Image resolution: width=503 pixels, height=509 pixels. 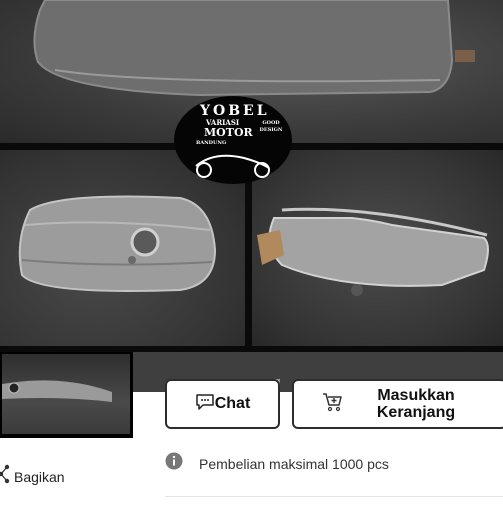 What do you see at coordinates (57, 391) in the screenshot?
I see `thumbnail-seat-photo` at bounding box center [57, 391].